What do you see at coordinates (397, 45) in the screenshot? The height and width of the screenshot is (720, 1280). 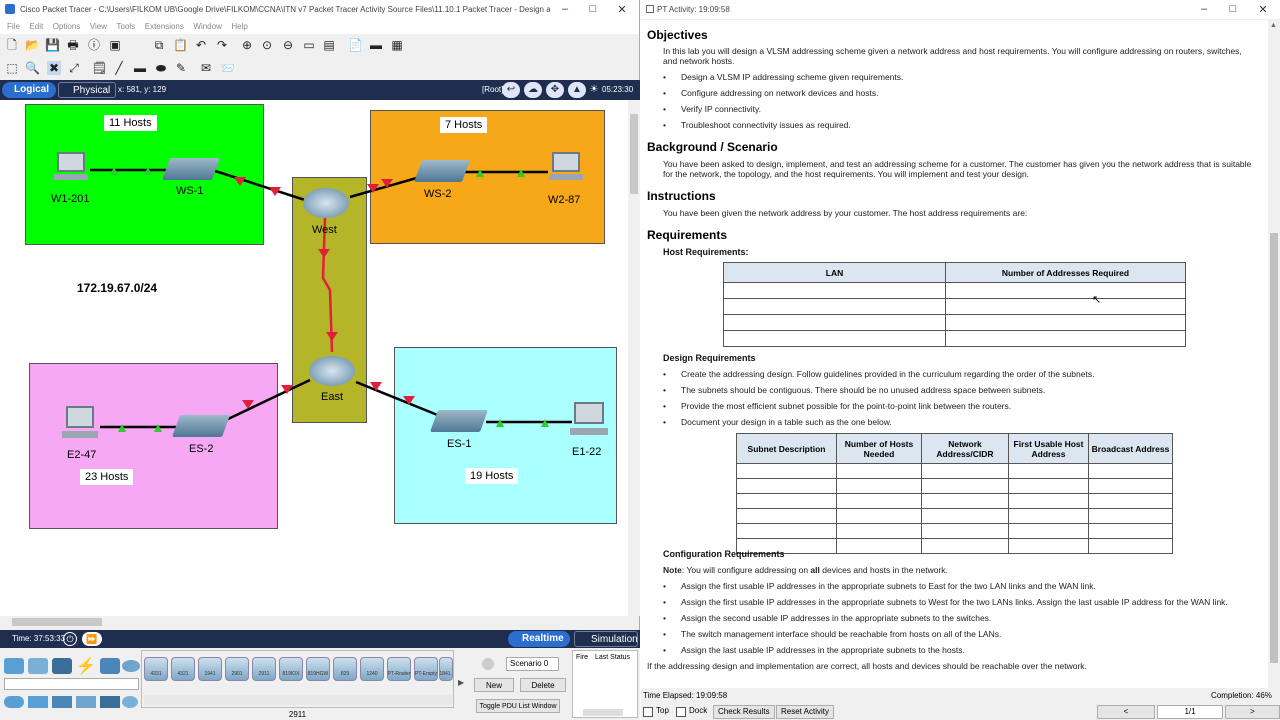 I see `ipc-icon: ▦` at bounding box center [397, 45].